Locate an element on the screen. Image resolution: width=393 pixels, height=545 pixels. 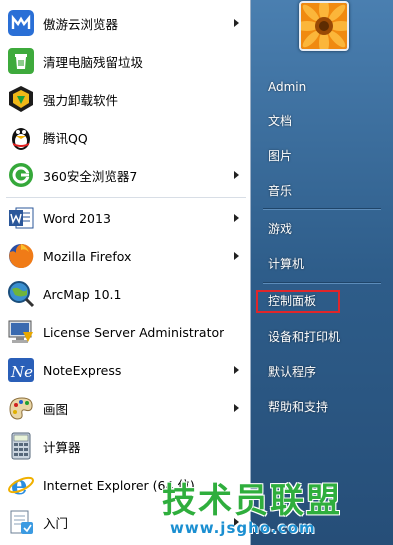
program-item-arcmap: ArcMap 10.1 is located at coordinates (125, 294).